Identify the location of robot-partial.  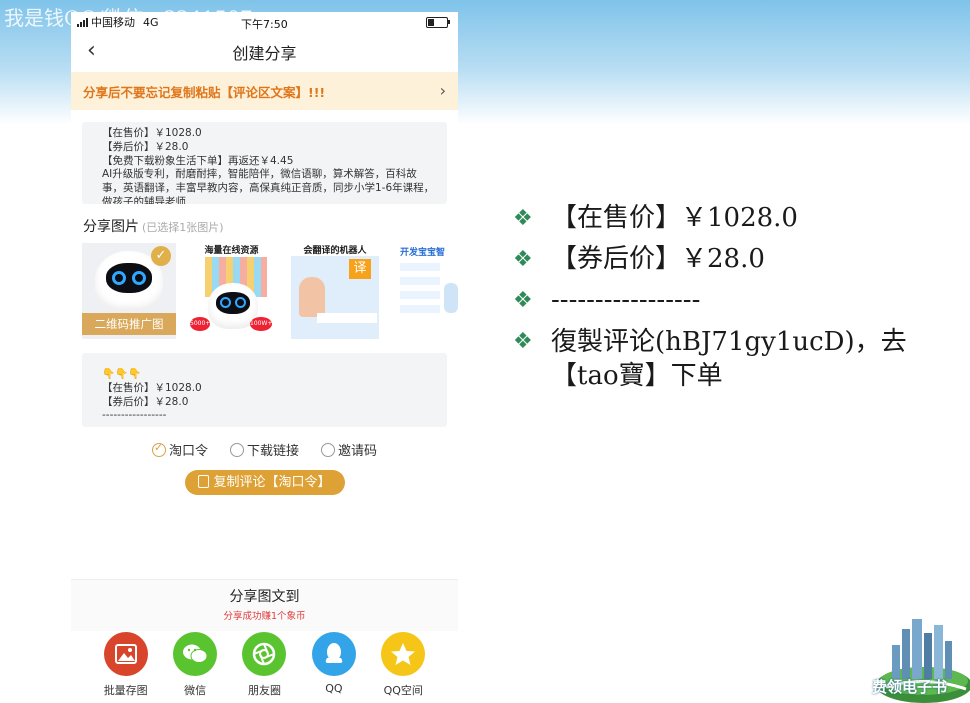
(451, 298).